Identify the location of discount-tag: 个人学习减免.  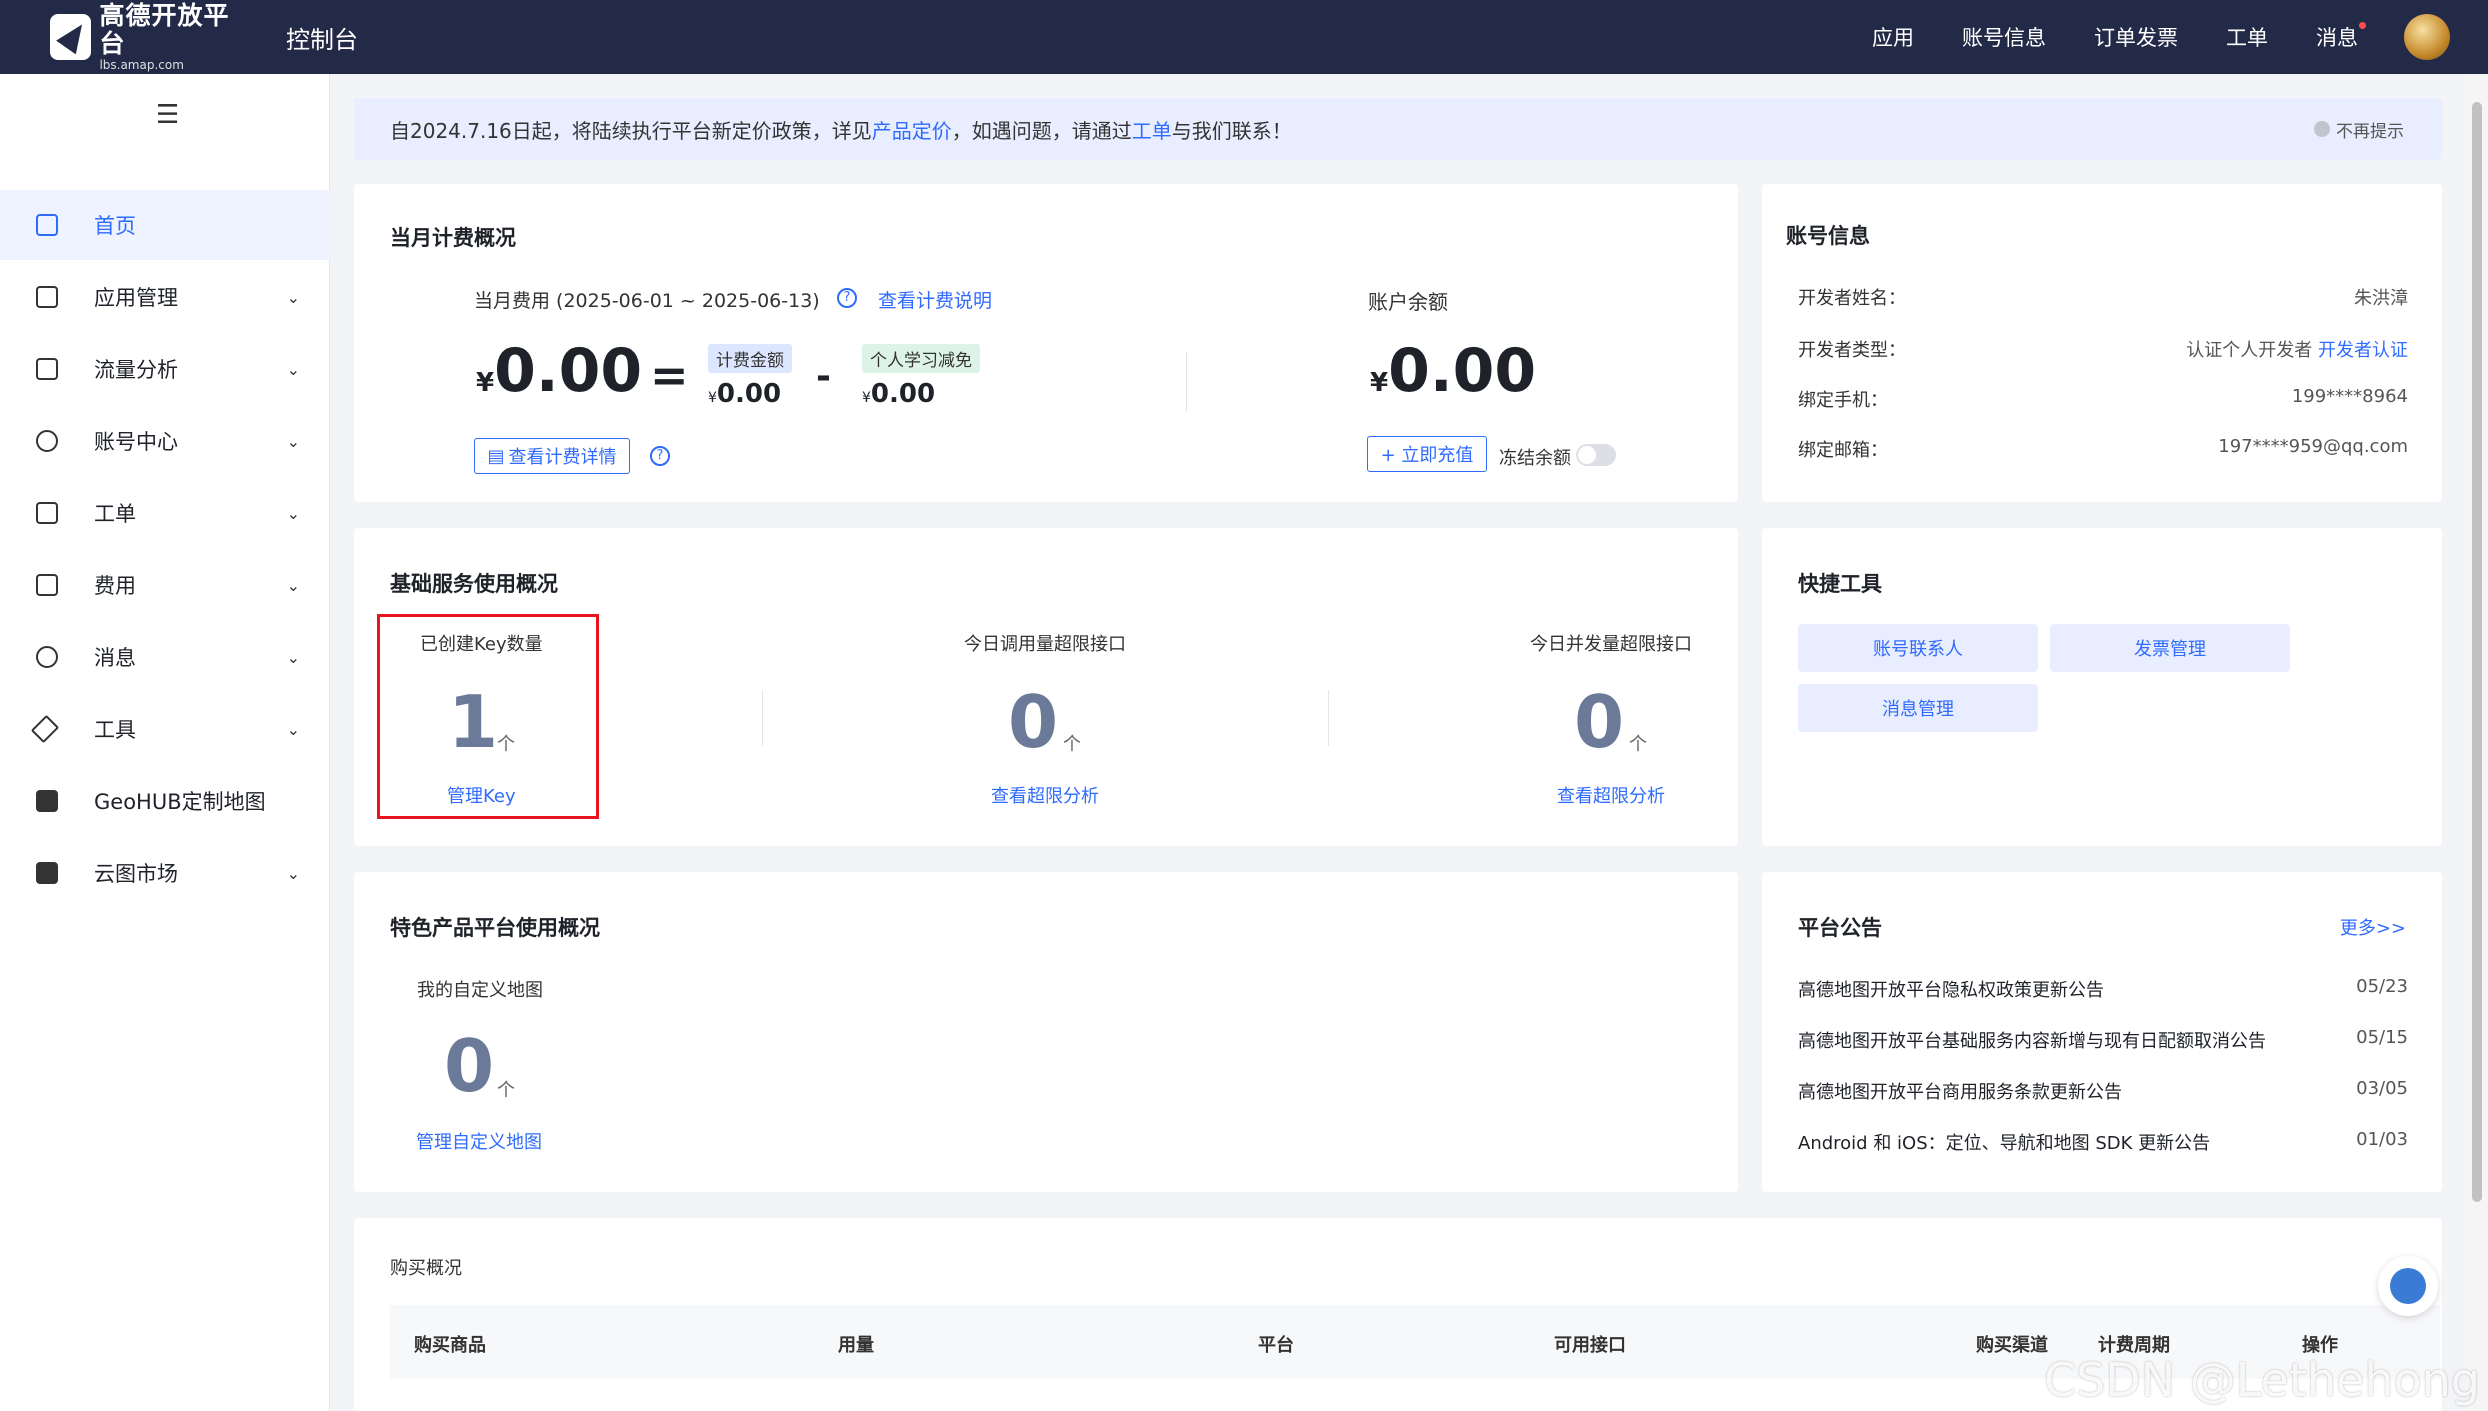
(921, 358).